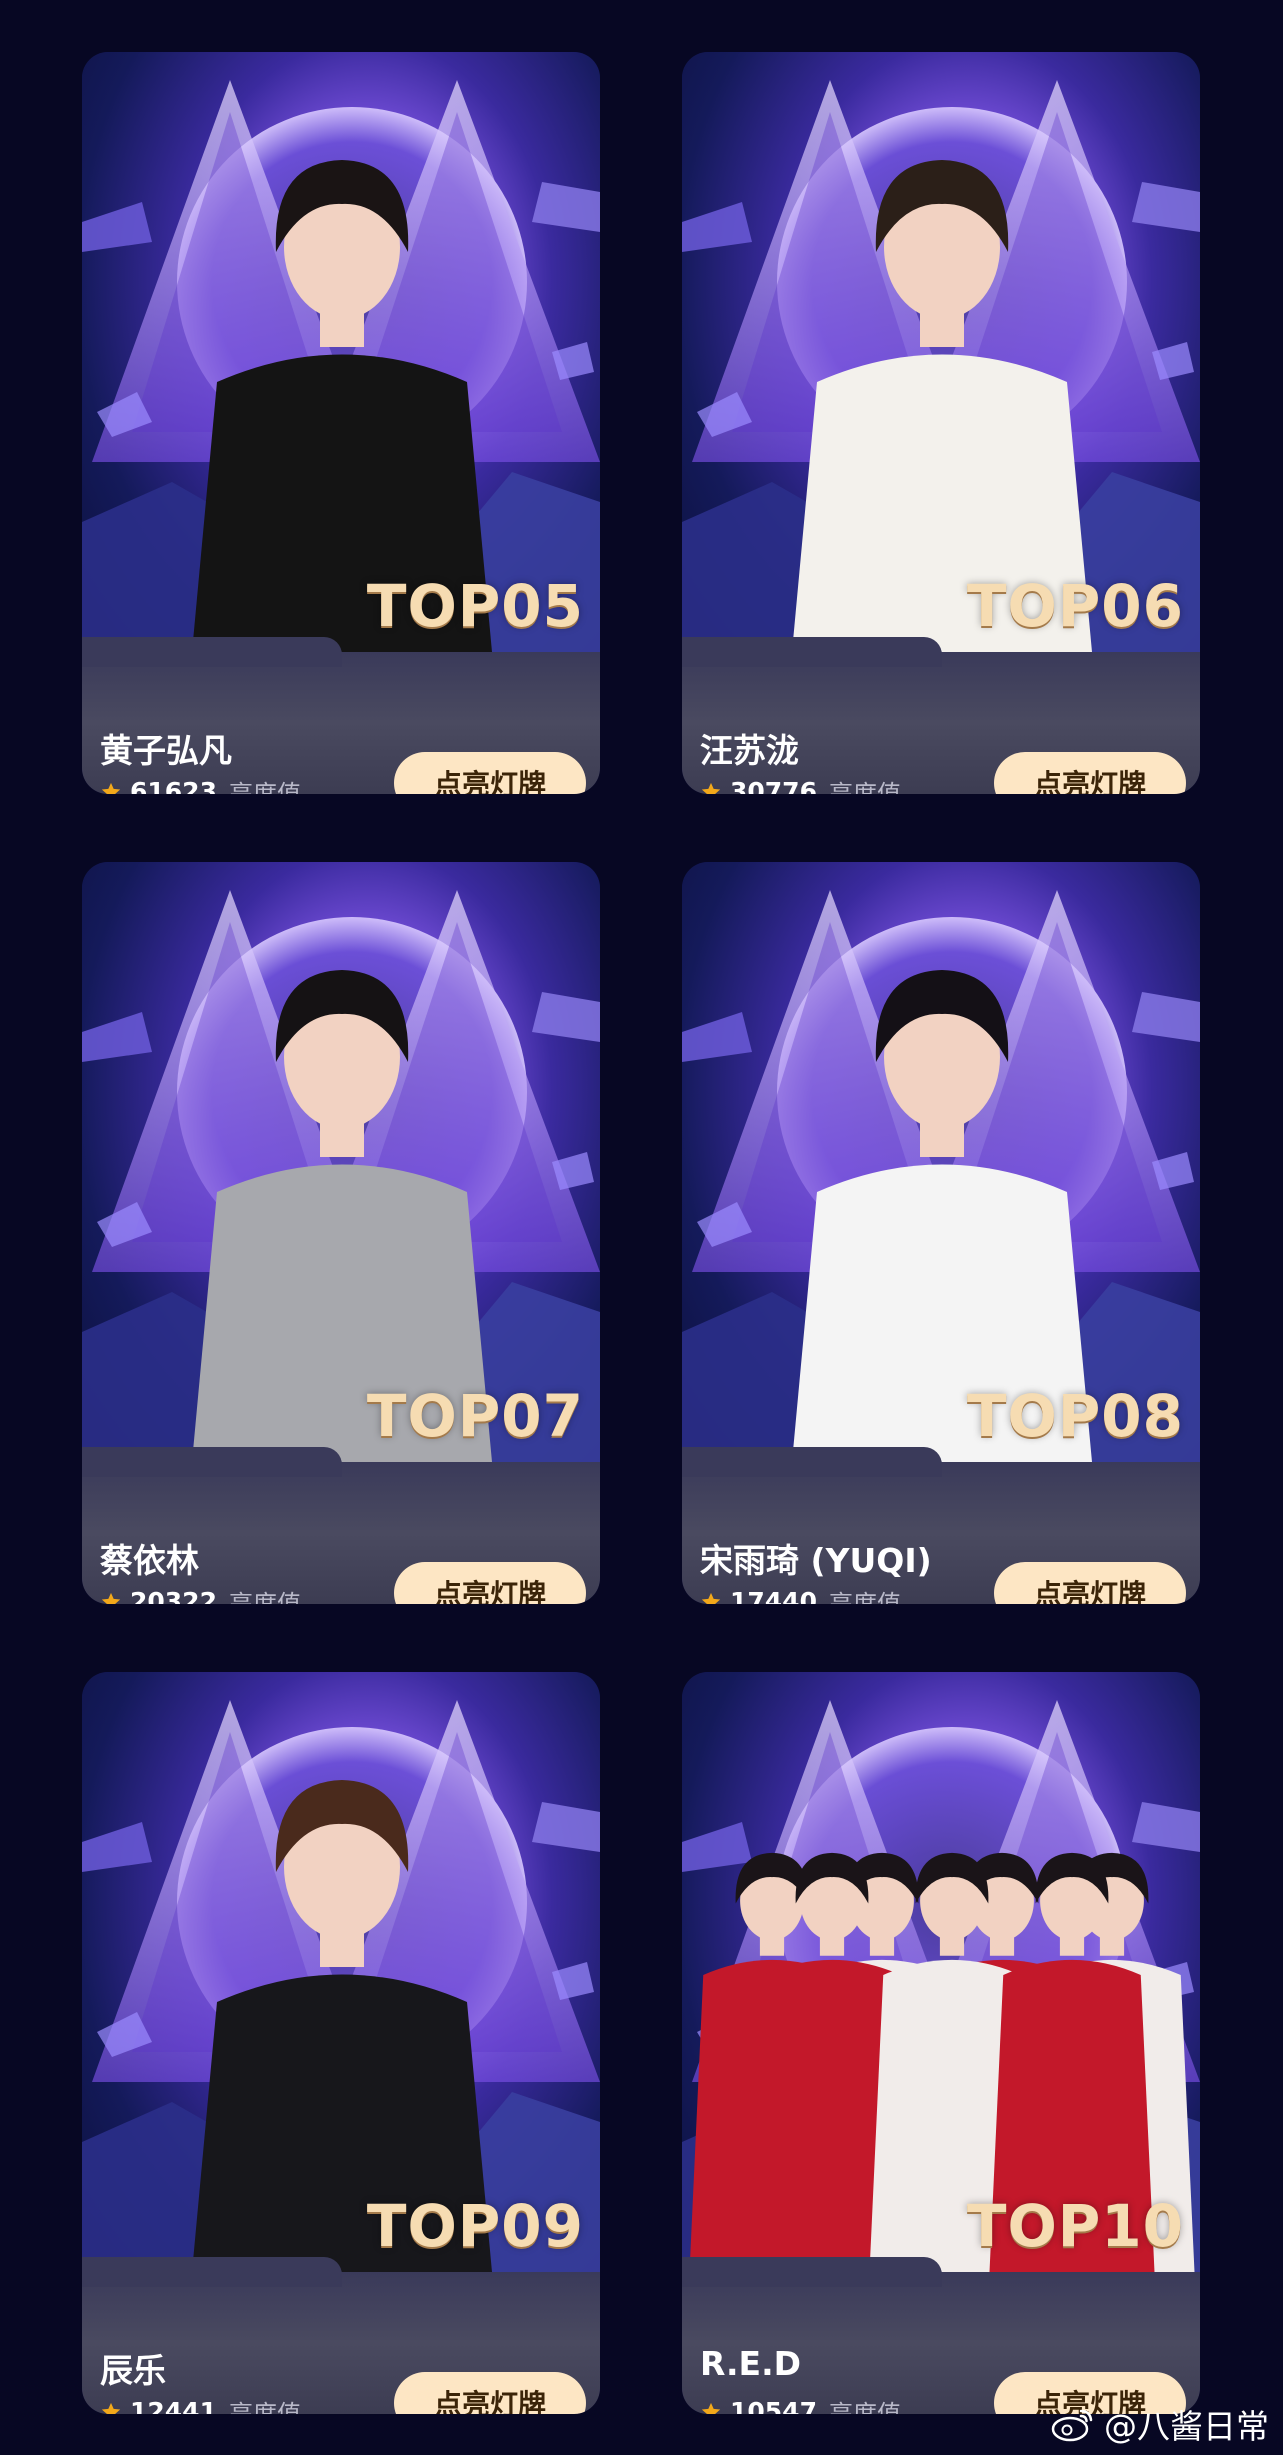 Image resolution: width=1283 pixels, height=2455 pixels. I want to click on score-value: 20322, so click(173, 1595).